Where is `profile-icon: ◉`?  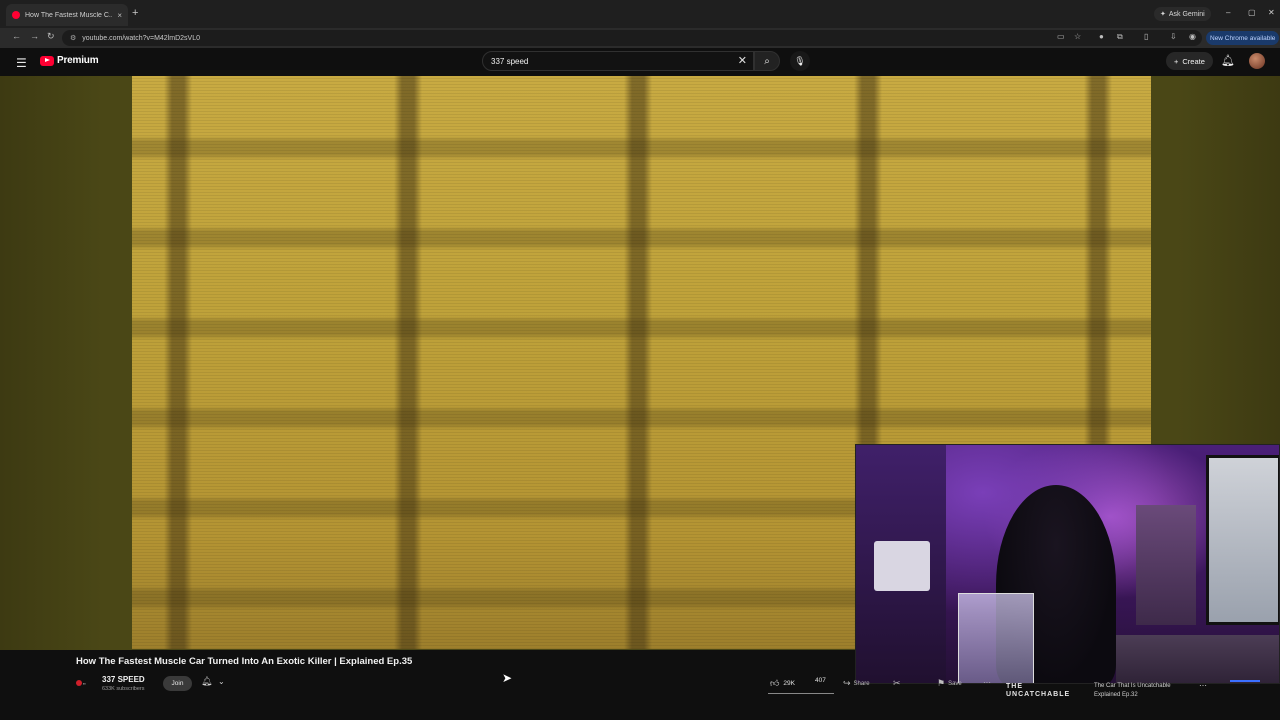 profile-icon: ◉ is located at coordinates (1192, 36).